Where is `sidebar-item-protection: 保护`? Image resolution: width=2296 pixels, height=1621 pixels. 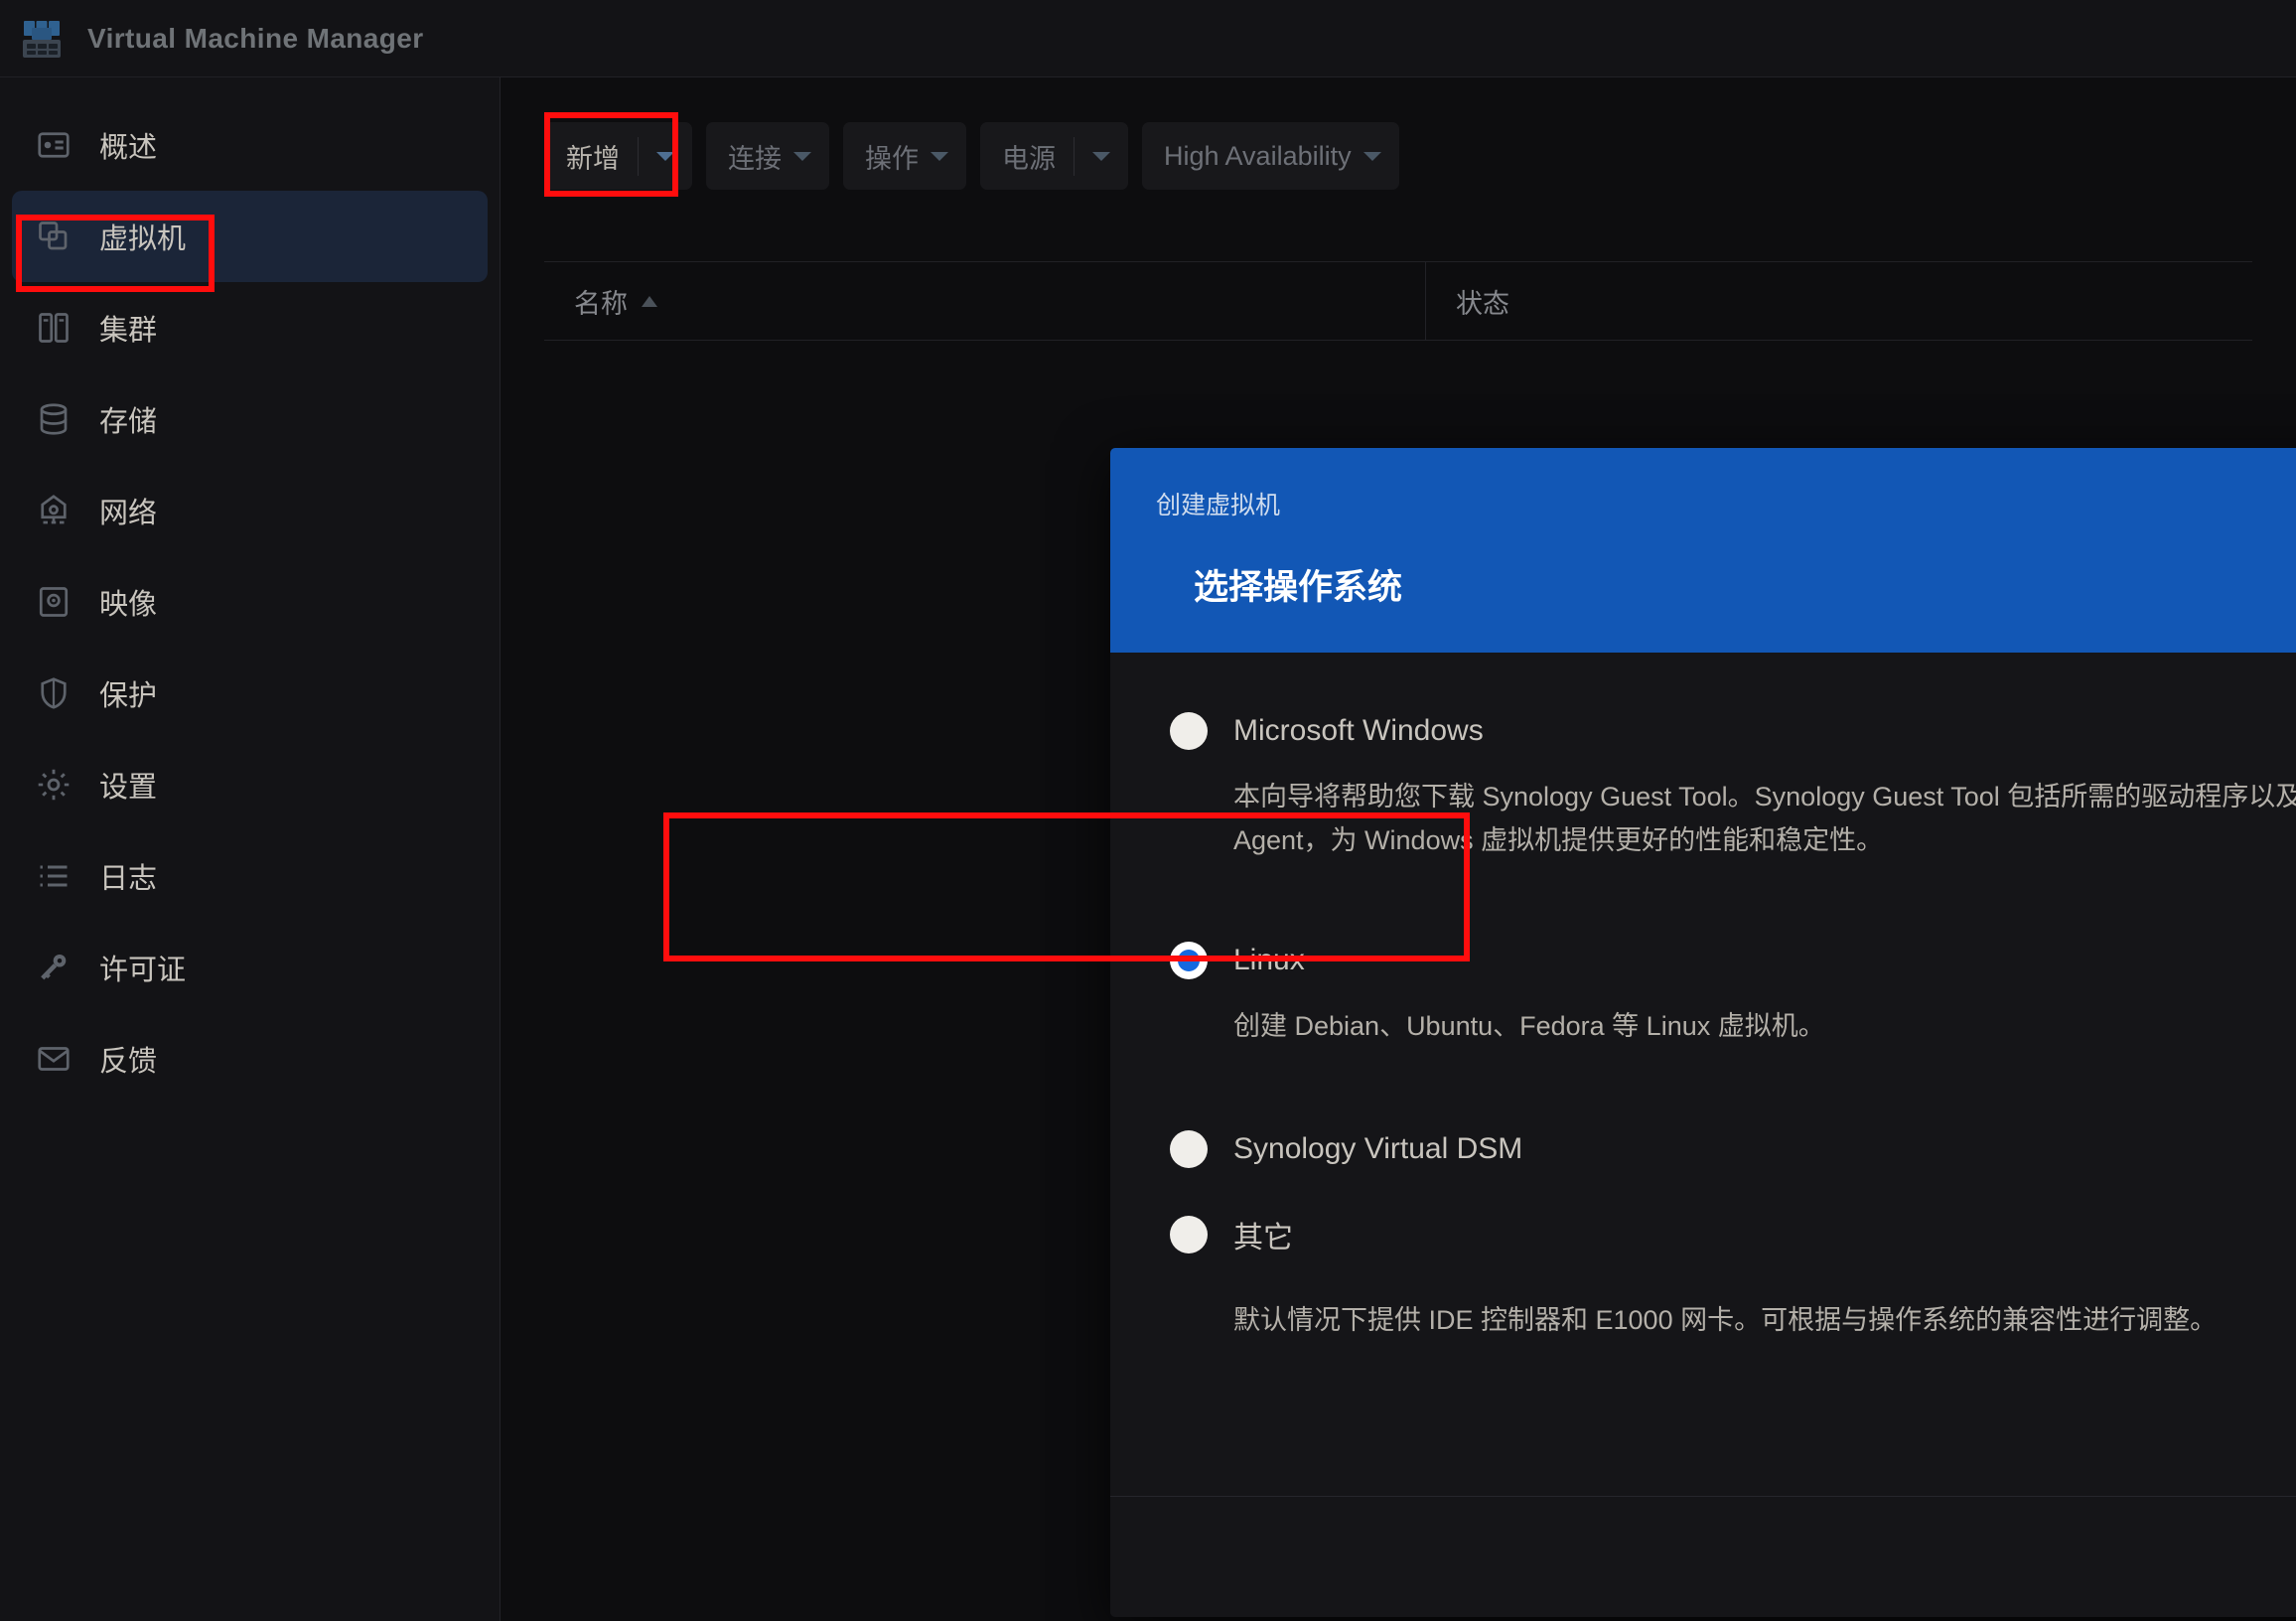 sidebar-item-protection: 保护 is located at coordinates (250, 693).